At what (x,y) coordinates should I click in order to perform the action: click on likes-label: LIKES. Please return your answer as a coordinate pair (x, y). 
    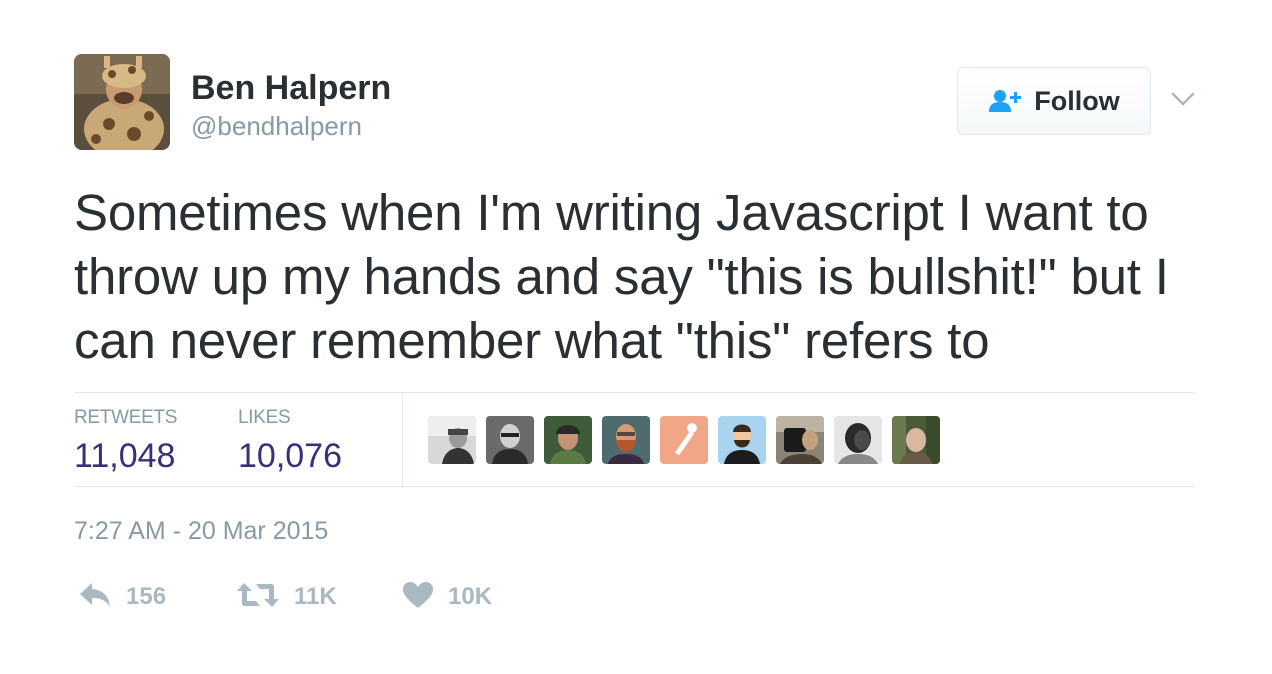
    Looking at the image, I should click on (264, 417).